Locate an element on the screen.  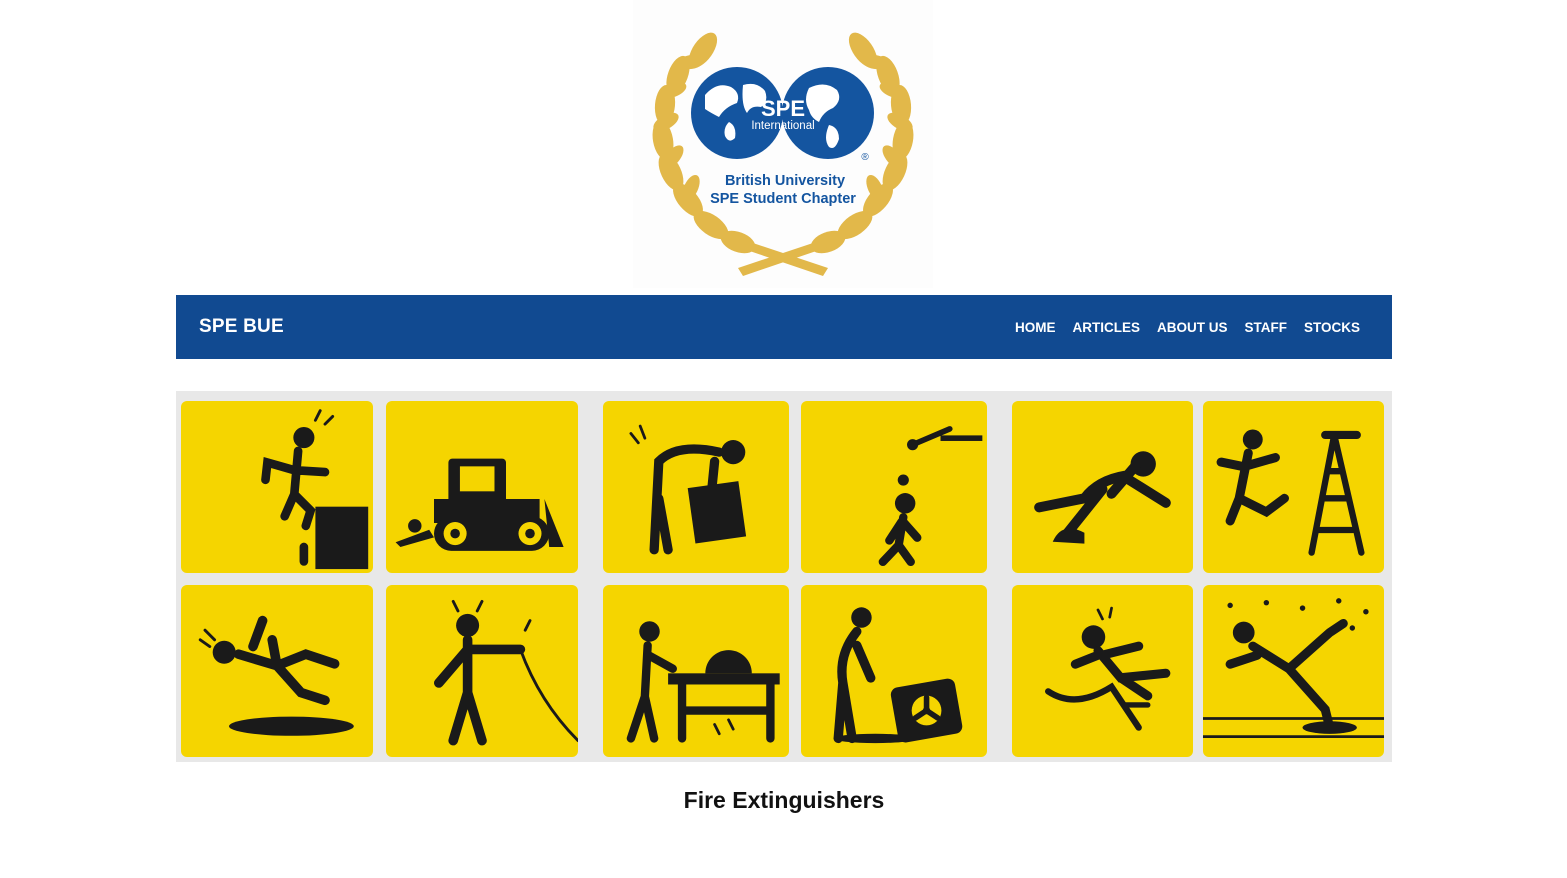
radiation-hazard-icon is located at coordinates (894, 671).